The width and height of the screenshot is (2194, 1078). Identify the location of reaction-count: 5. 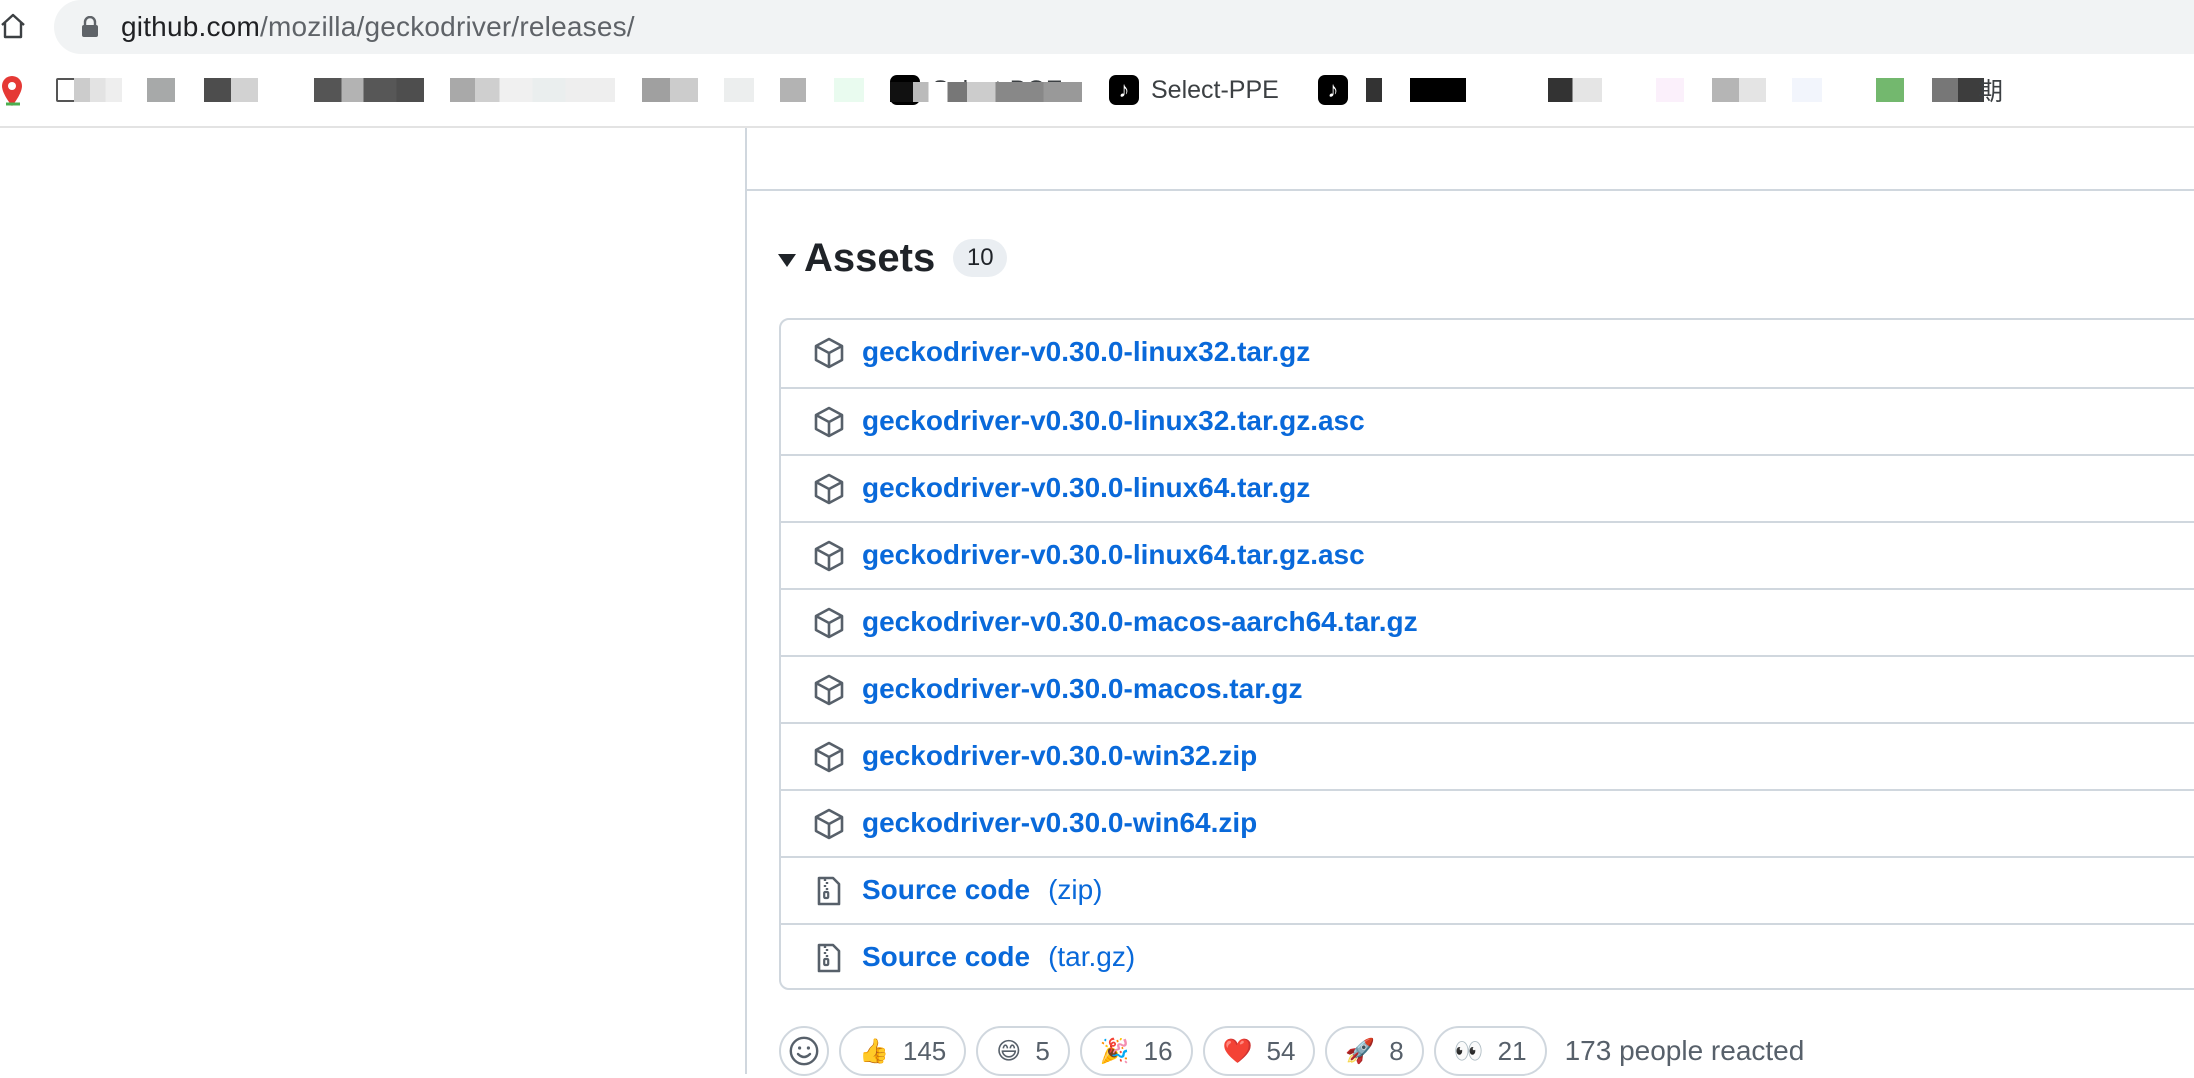
(1042, 1050).